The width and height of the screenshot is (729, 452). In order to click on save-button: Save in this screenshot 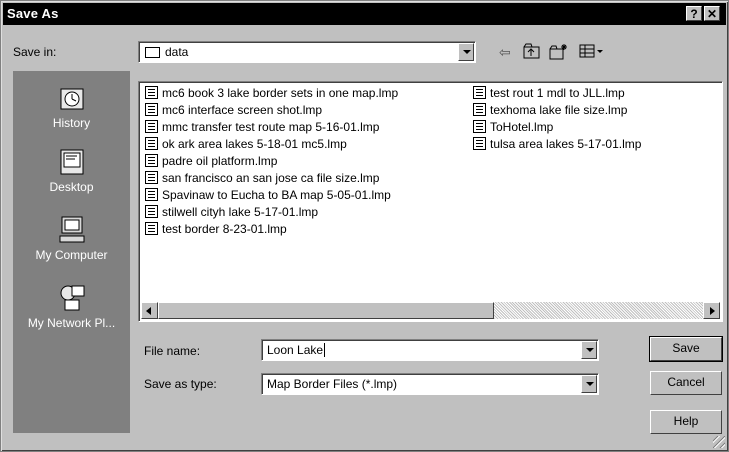, I will do `click(686, 349)`.